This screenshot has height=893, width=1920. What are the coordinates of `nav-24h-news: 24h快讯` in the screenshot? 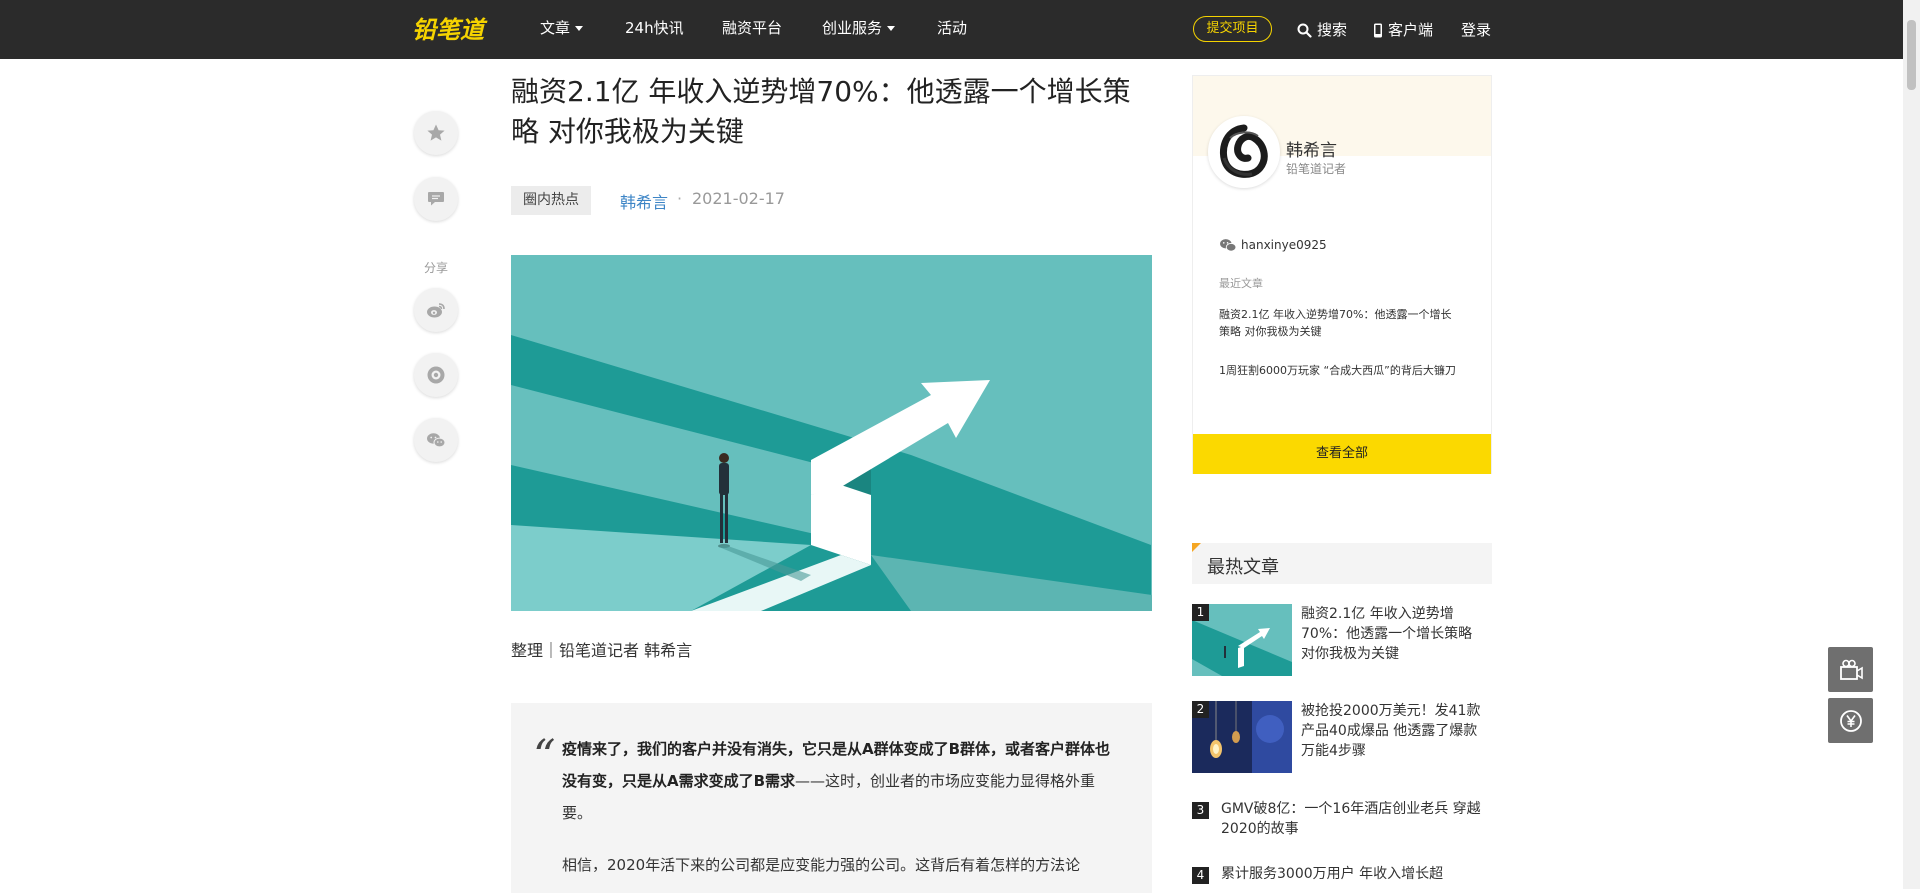 It's located at (654, 29).